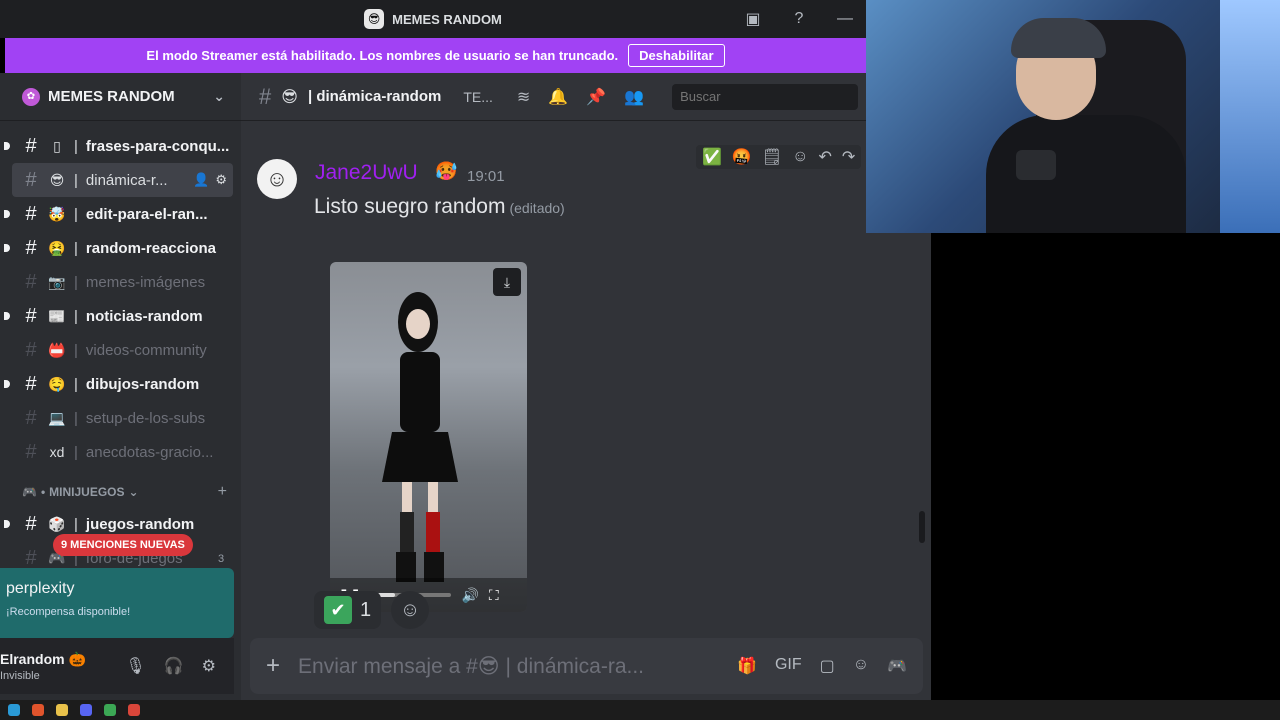  Describe the element at coordinates (219, 96) in the screenshot. I see `chevron-down-icon: ⌄` at that location.